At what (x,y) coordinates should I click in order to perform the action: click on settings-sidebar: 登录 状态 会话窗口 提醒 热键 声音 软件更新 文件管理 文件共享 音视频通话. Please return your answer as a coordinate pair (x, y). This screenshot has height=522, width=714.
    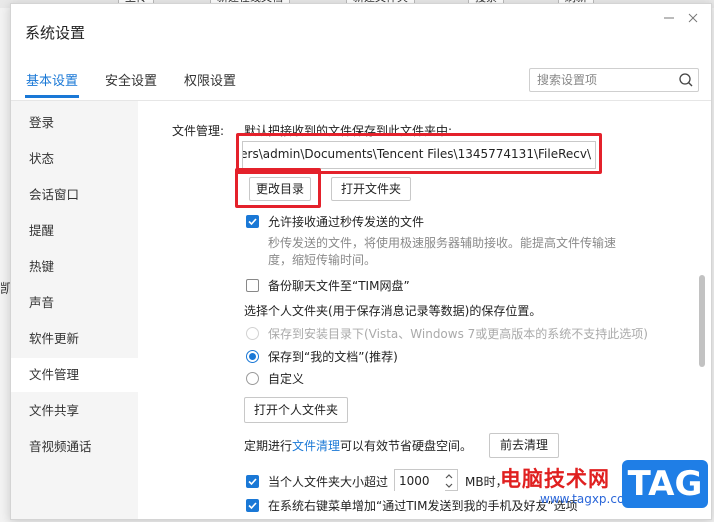
    Looking at the image, I should click on (74, 310).